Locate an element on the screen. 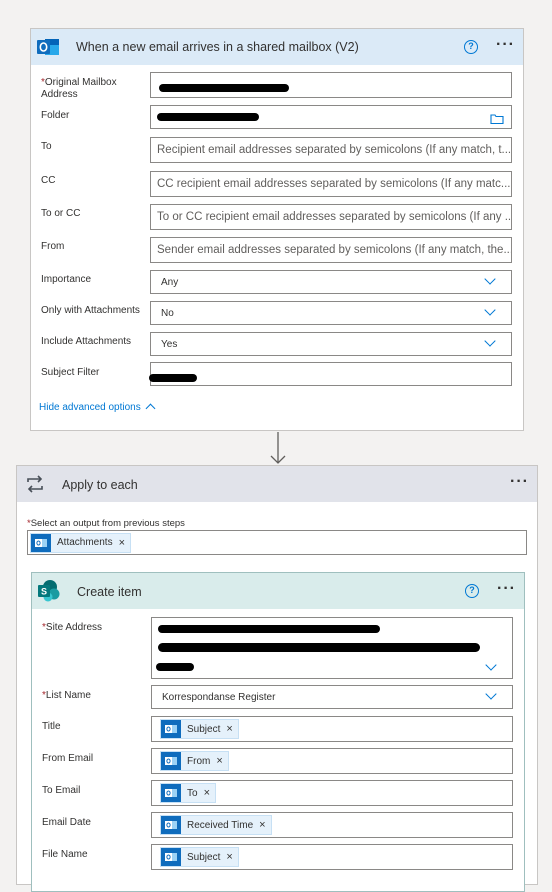 The height and width of the screenshot is (892, 552). folder-label: Folder is located at coordinates (55, 115).